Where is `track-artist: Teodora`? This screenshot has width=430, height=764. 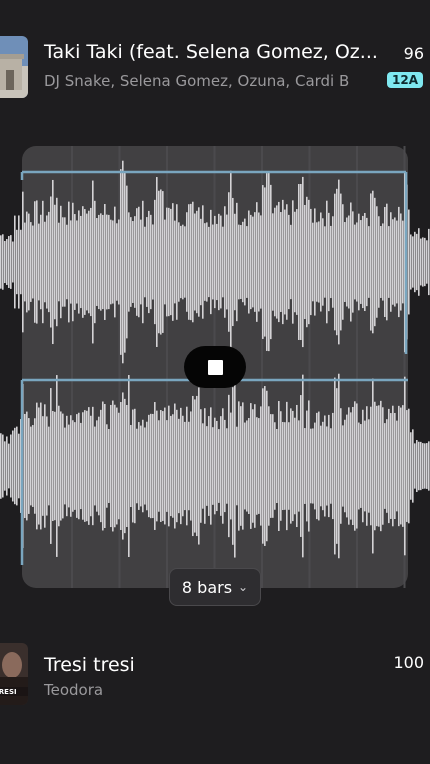 track-artist: Teodora is located at coordinates (74, 690).